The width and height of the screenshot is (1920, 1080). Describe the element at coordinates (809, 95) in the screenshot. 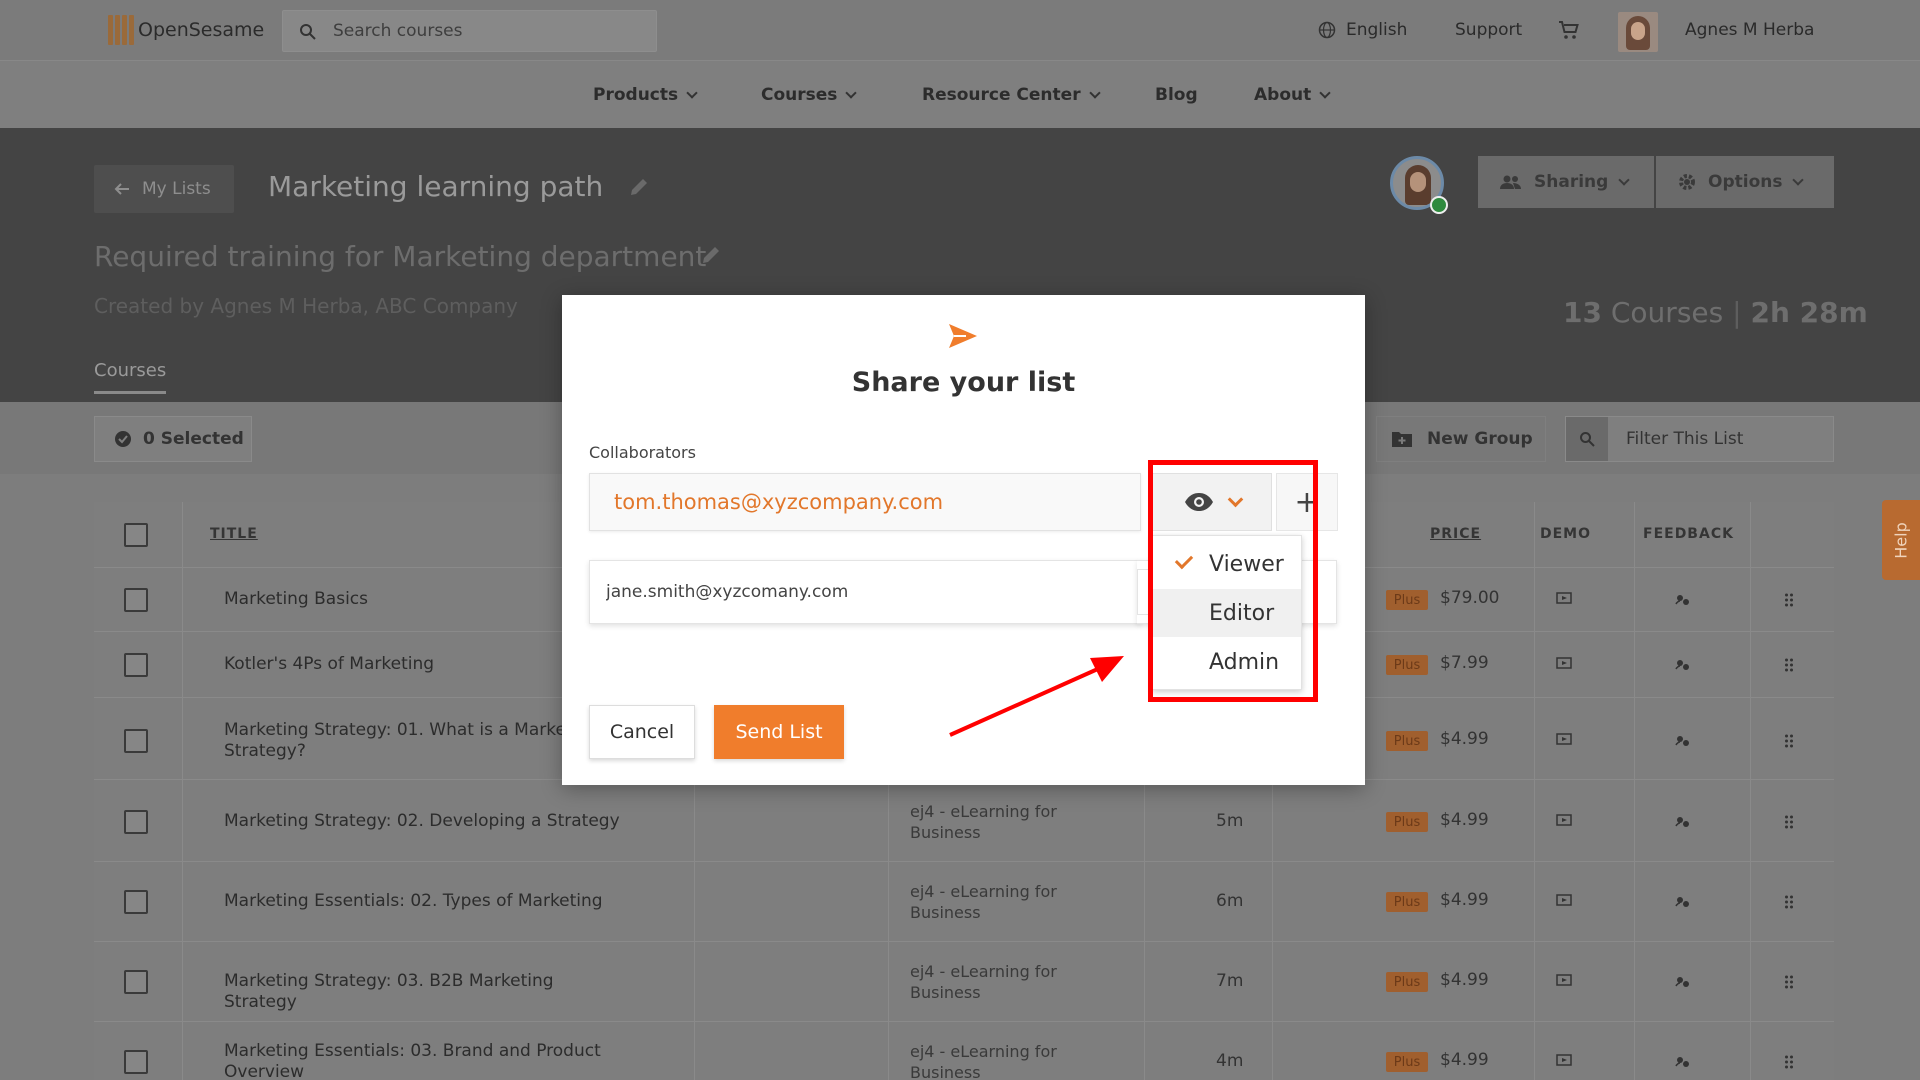

I see `nav-courses: Courses` at that location.